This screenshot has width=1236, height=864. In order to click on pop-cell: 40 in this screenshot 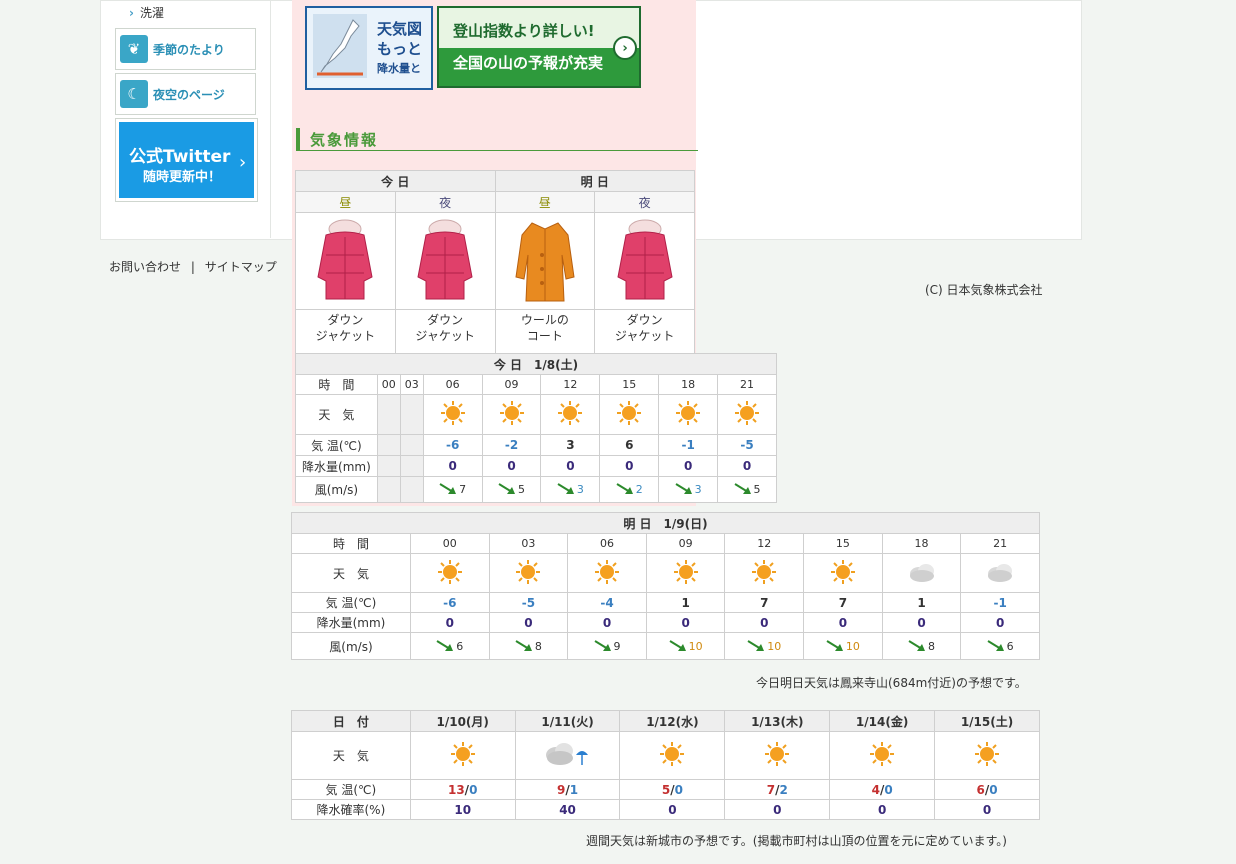, I will do `click(567, 809)`.